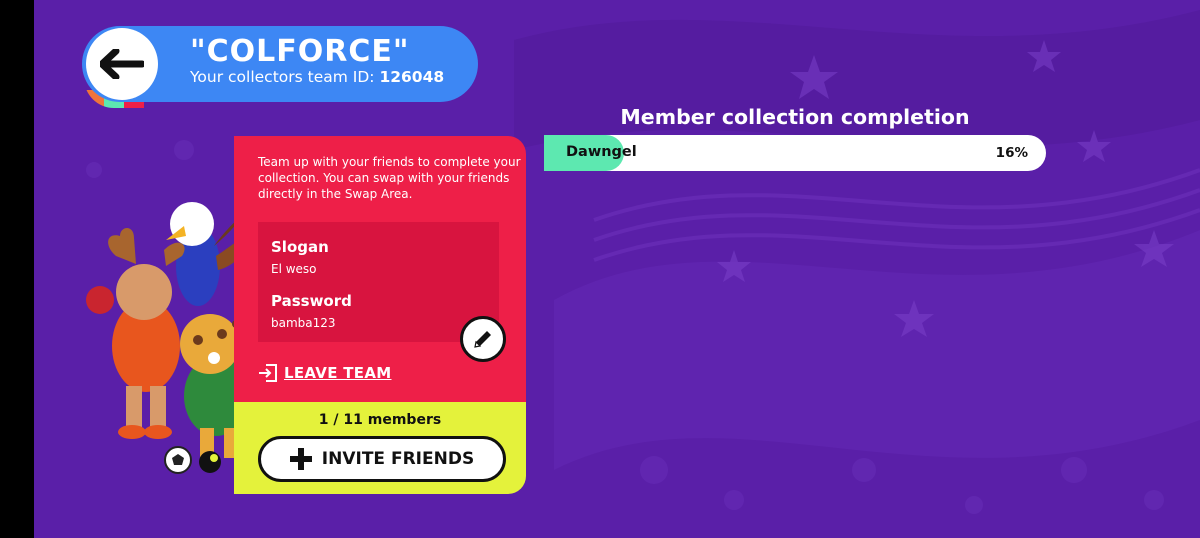 Image resolution: width=1200 pixels, height=538 pixels. What do you see at coordinates (795, 117) in the screenshot?
I see `completion-title: Member collection completion` at bounding box center [795, 117].